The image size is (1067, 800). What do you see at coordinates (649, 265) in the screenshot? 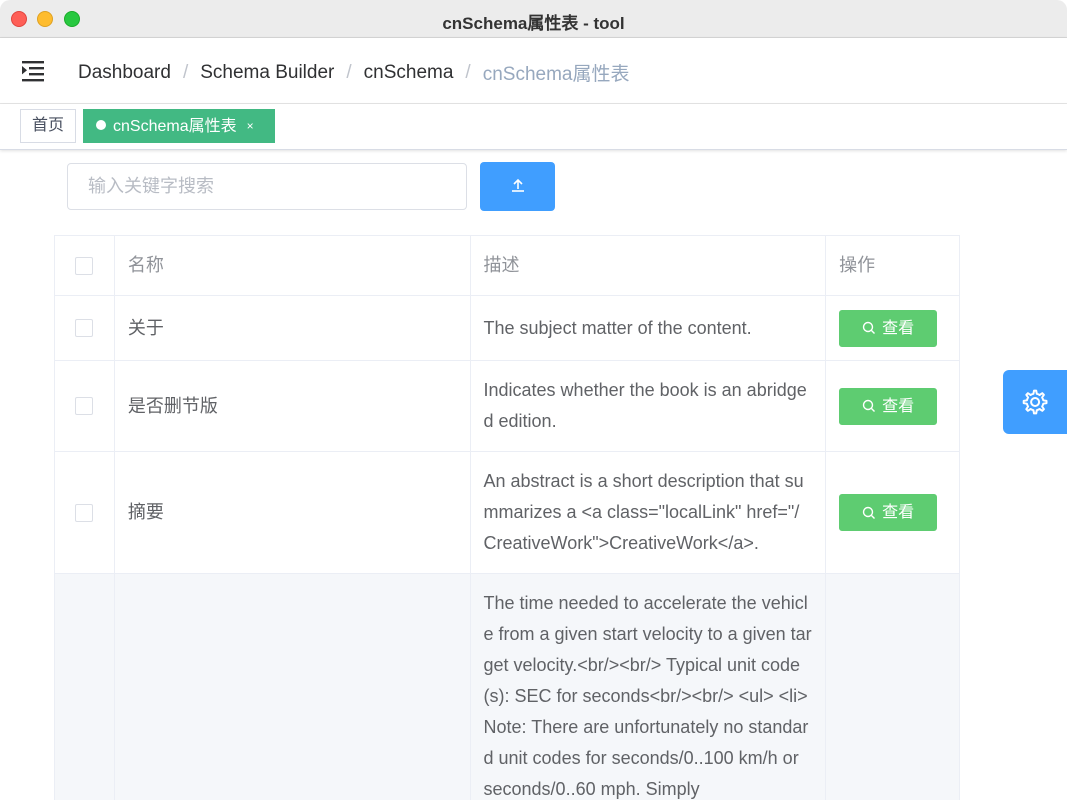
I see `header-desc: 描述` at bounding box center [649, 265].